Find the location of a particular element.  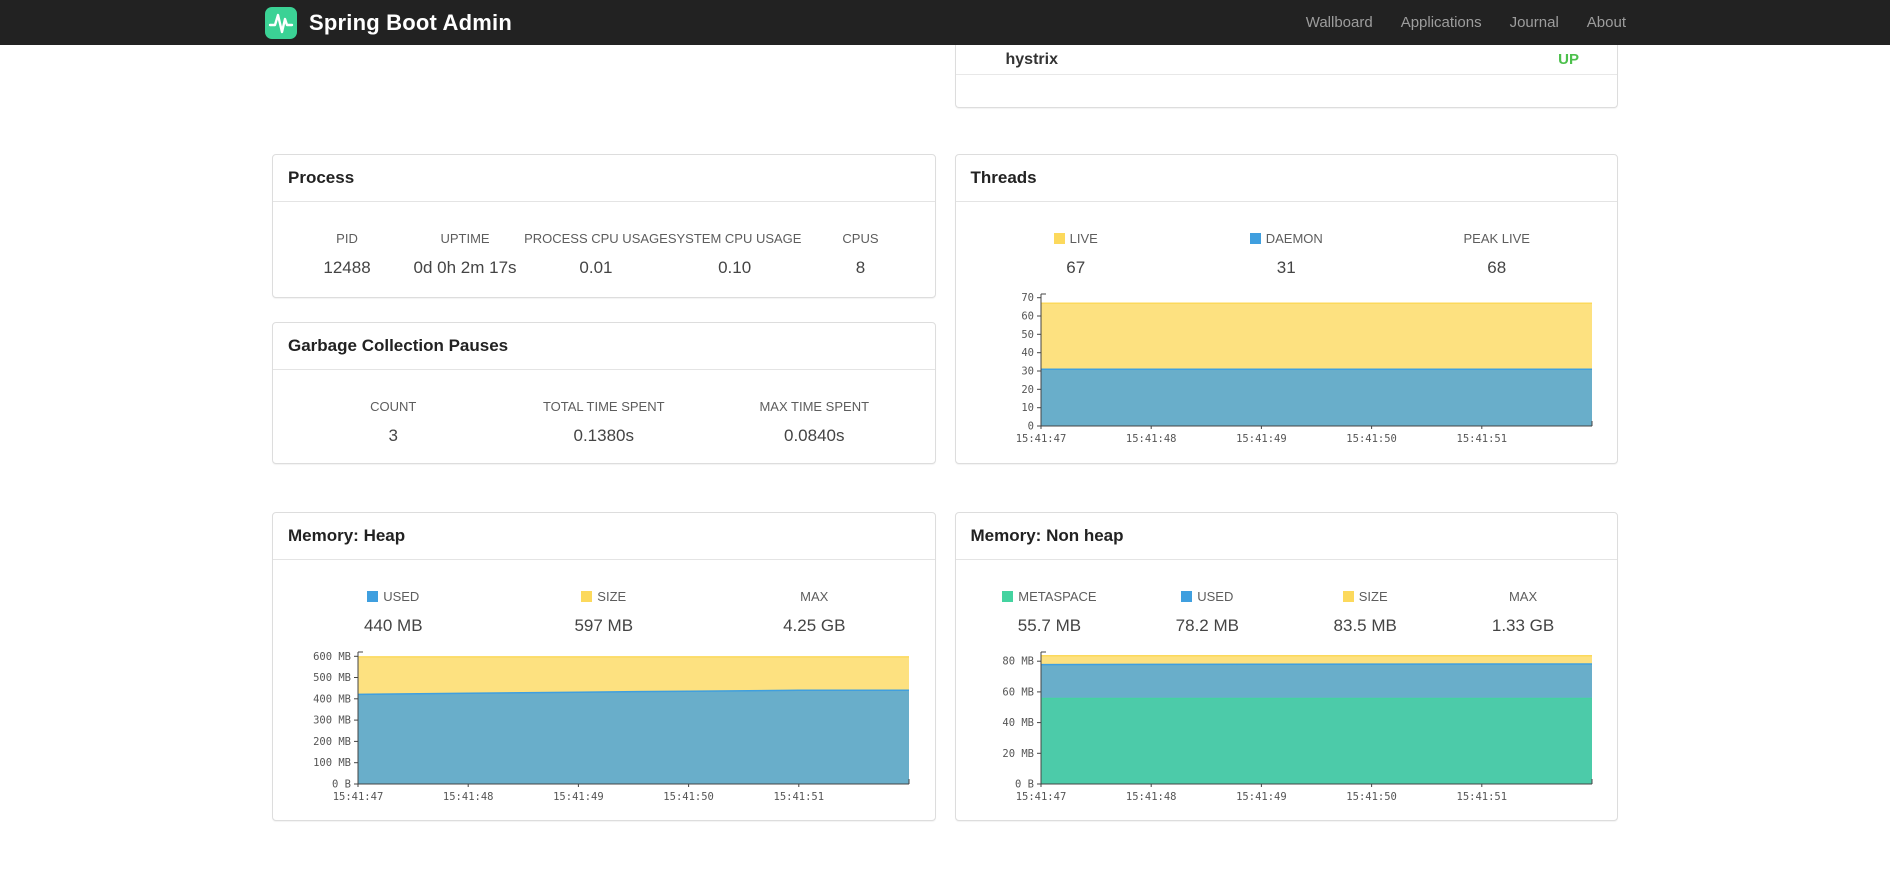

metric-metaspace: METASPACE 55.7 MB is located at coordinates (1050, 612).